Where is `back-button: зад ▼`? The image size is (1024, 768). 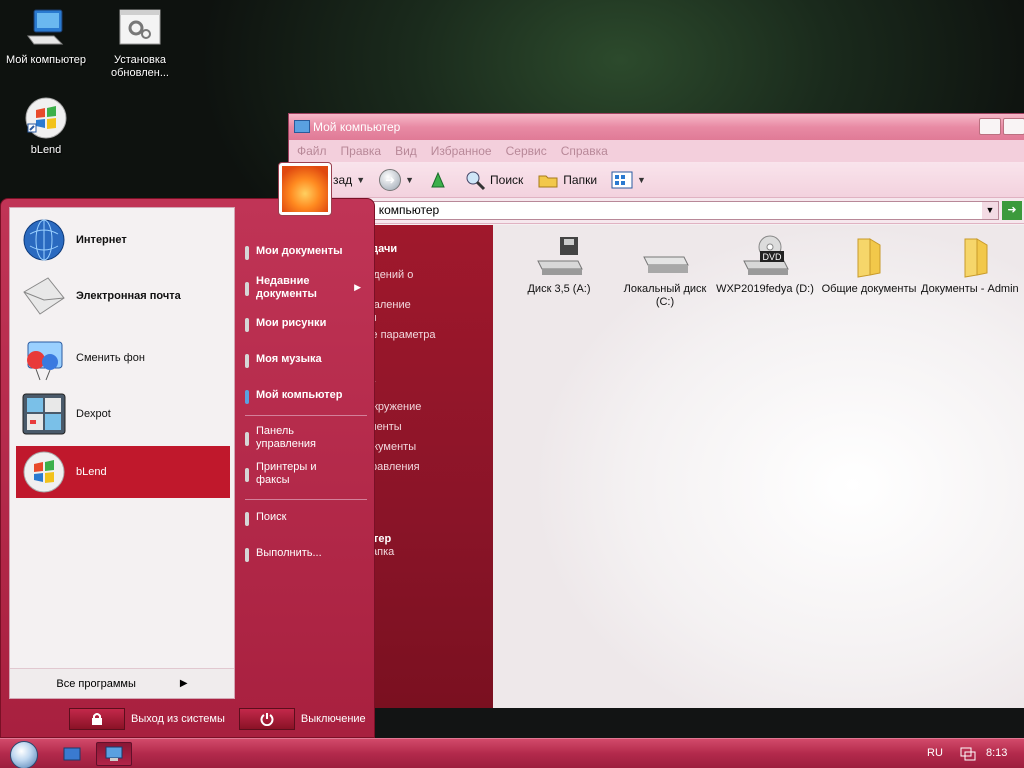
back-button: зад ▼ is located at coordinates (349, 180).